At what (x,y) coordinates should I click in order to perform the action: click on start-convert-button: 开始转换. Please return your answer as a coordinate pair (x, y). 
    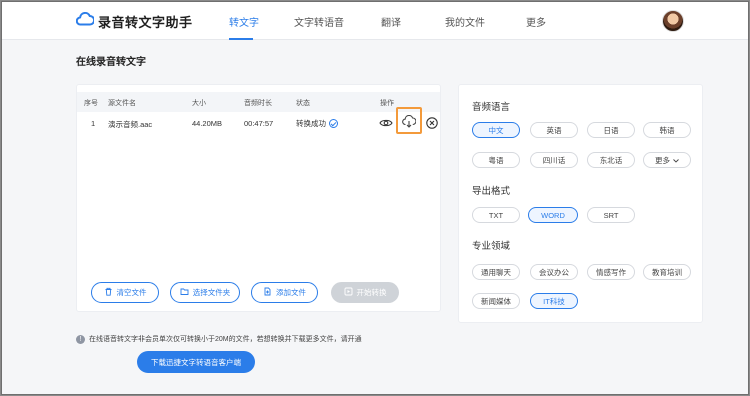
    Looking at the image, I should click on (365, 292).